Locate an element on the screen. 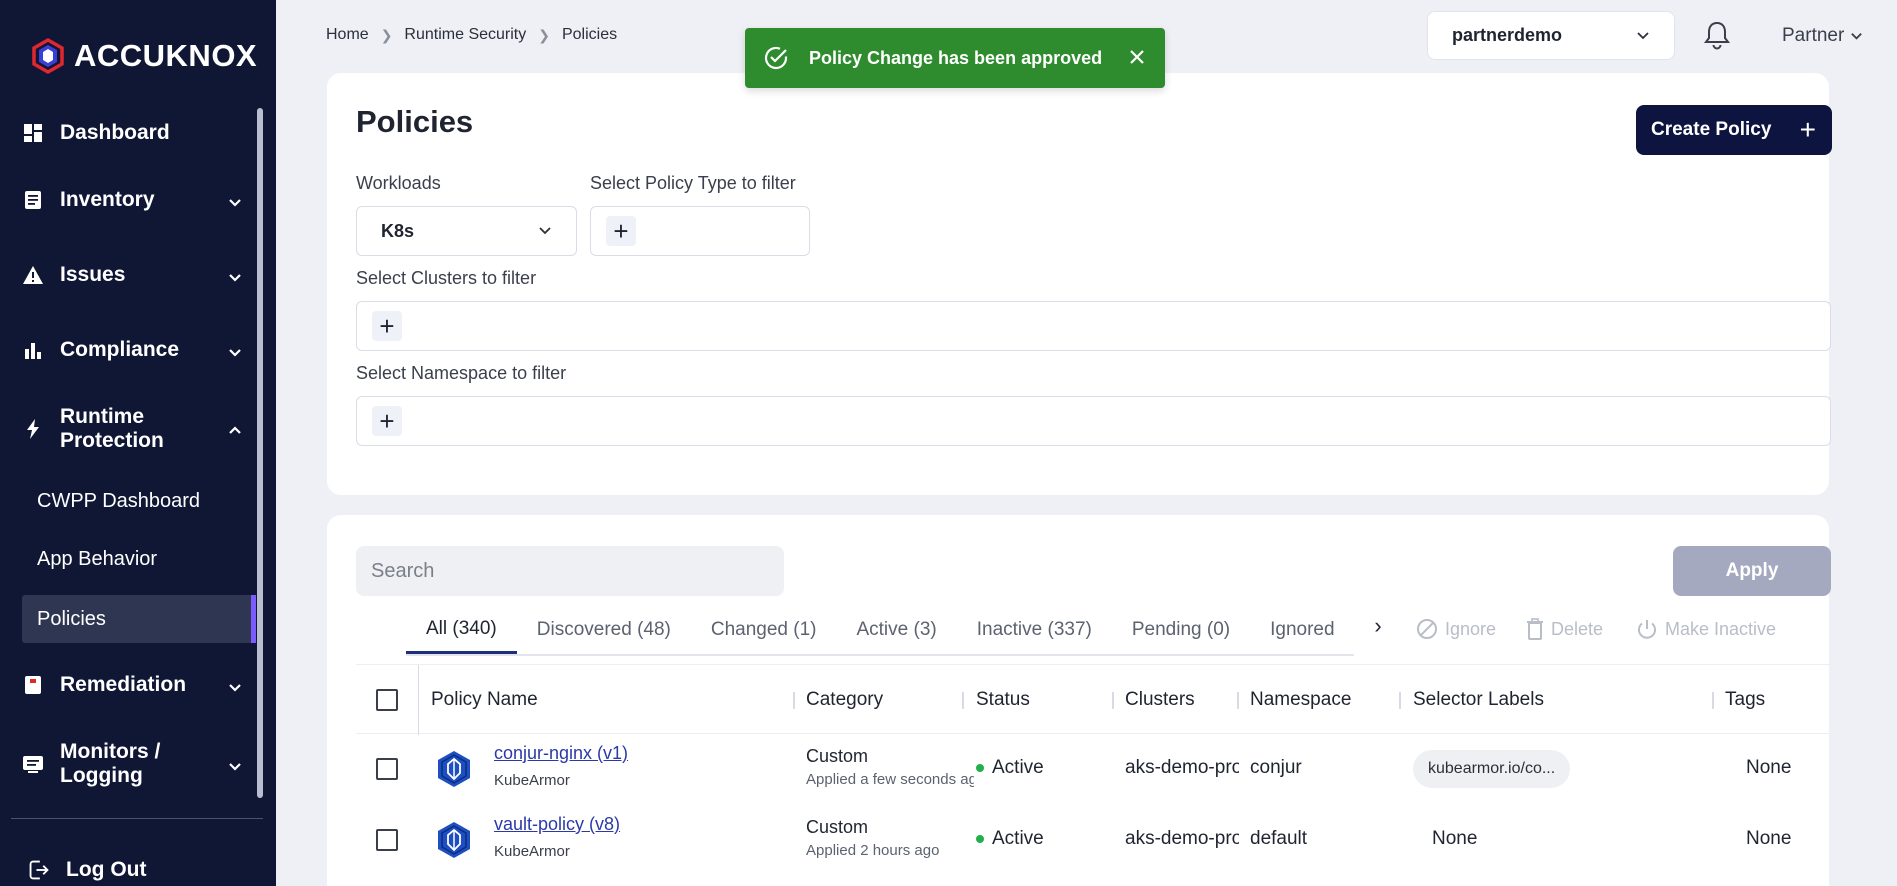 The image size is (1897, 886). clusters-filter is located at coordinates (1093, 326).